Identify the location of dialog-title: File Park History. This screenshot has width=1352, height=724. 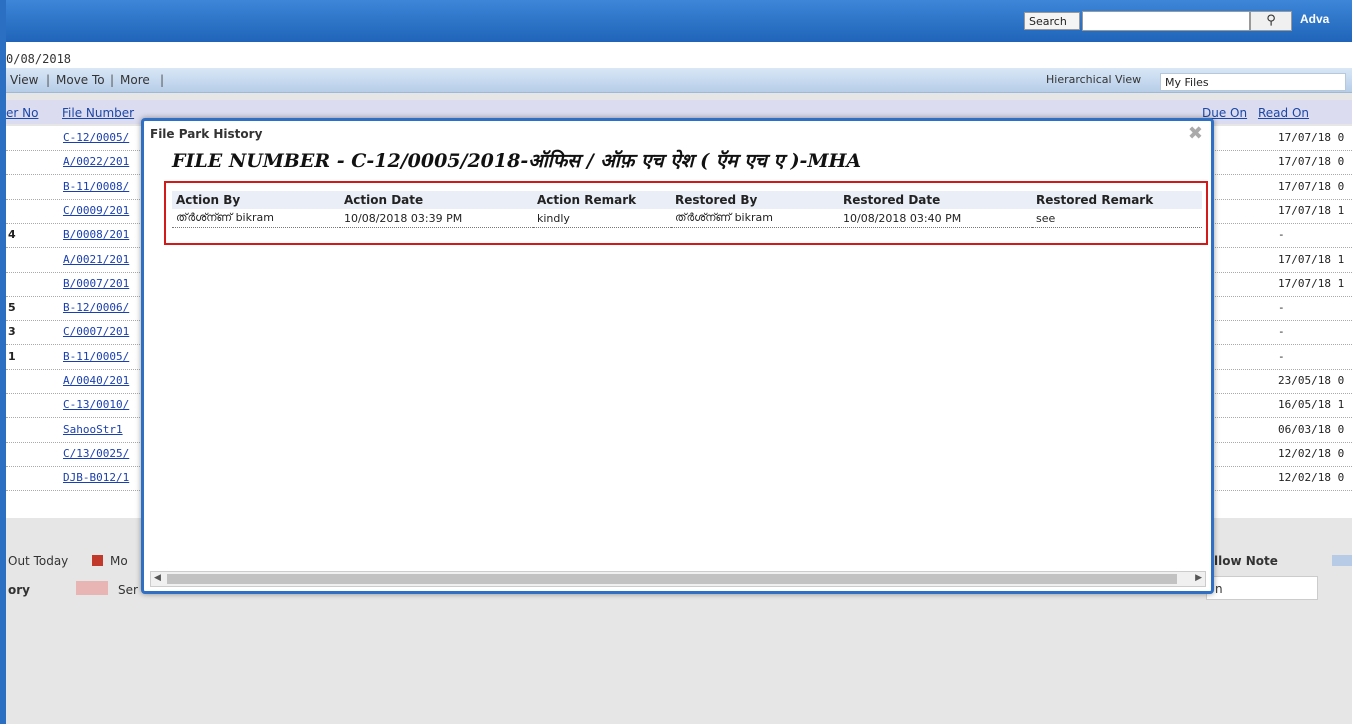
(206, 134).